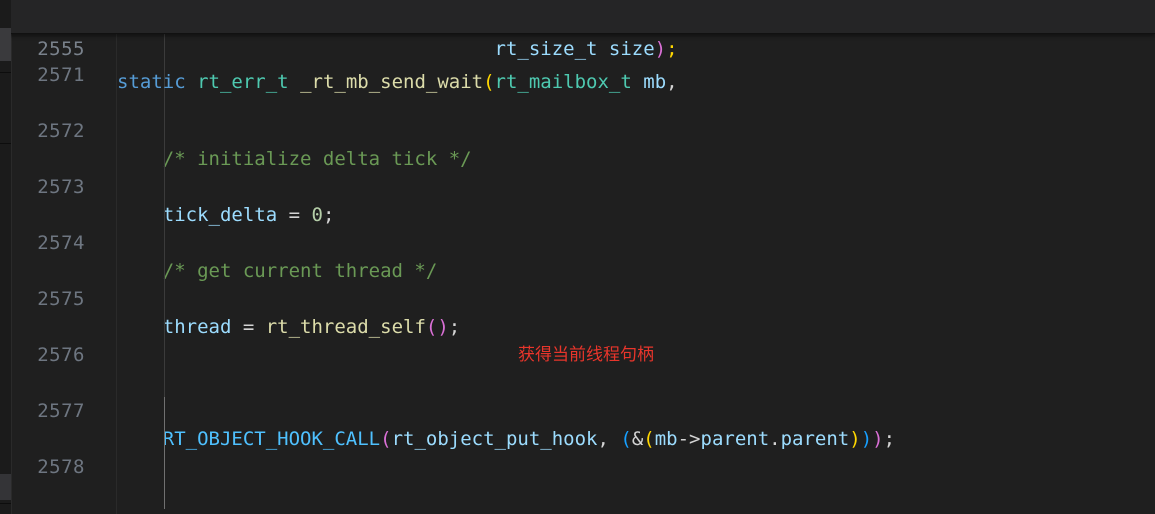 This screenshot has height=514, width=1155. Describe the element at coordinates (61, 411) in the screenshot. I see `line-number: 2577` at that location.